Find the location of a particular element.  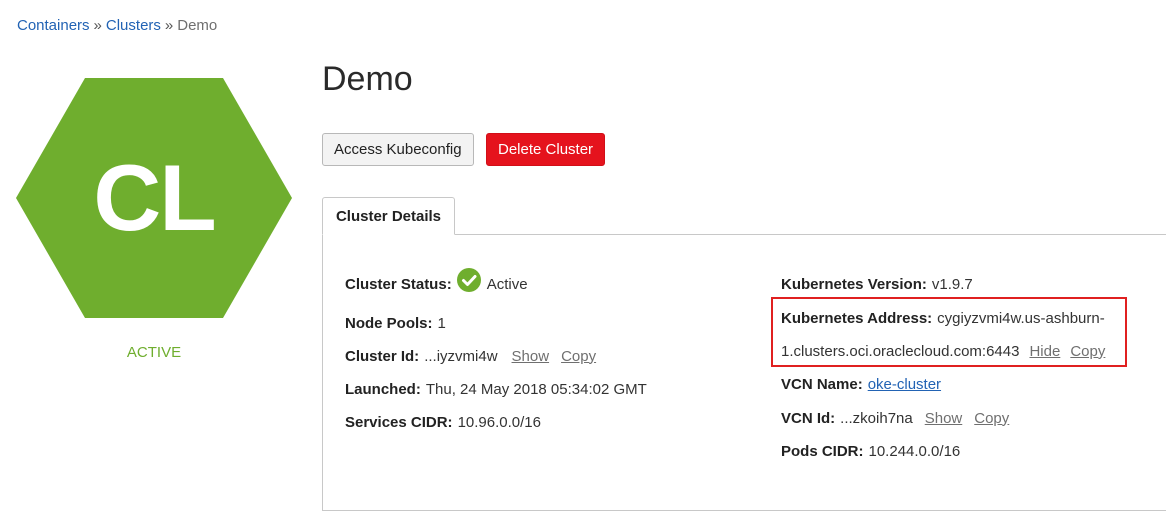

kubernetes-address-value-line2: 1.clusters.oci.oraclecloud.com:6443 is located at coordinates (900, 351).